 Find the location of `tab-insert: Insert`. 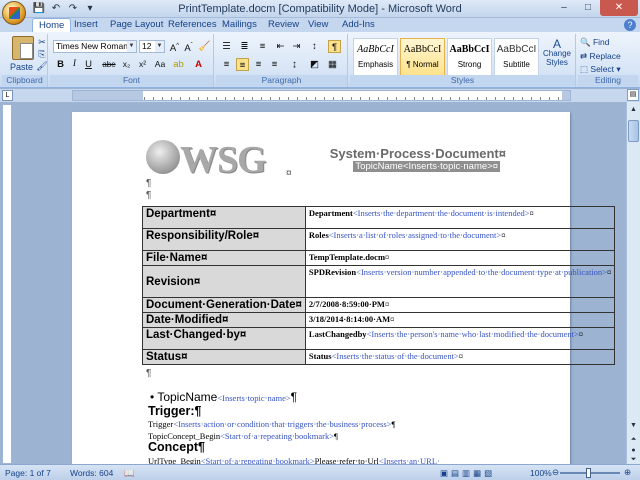

tab-insert: Insert is located at coordinates (86, 25).